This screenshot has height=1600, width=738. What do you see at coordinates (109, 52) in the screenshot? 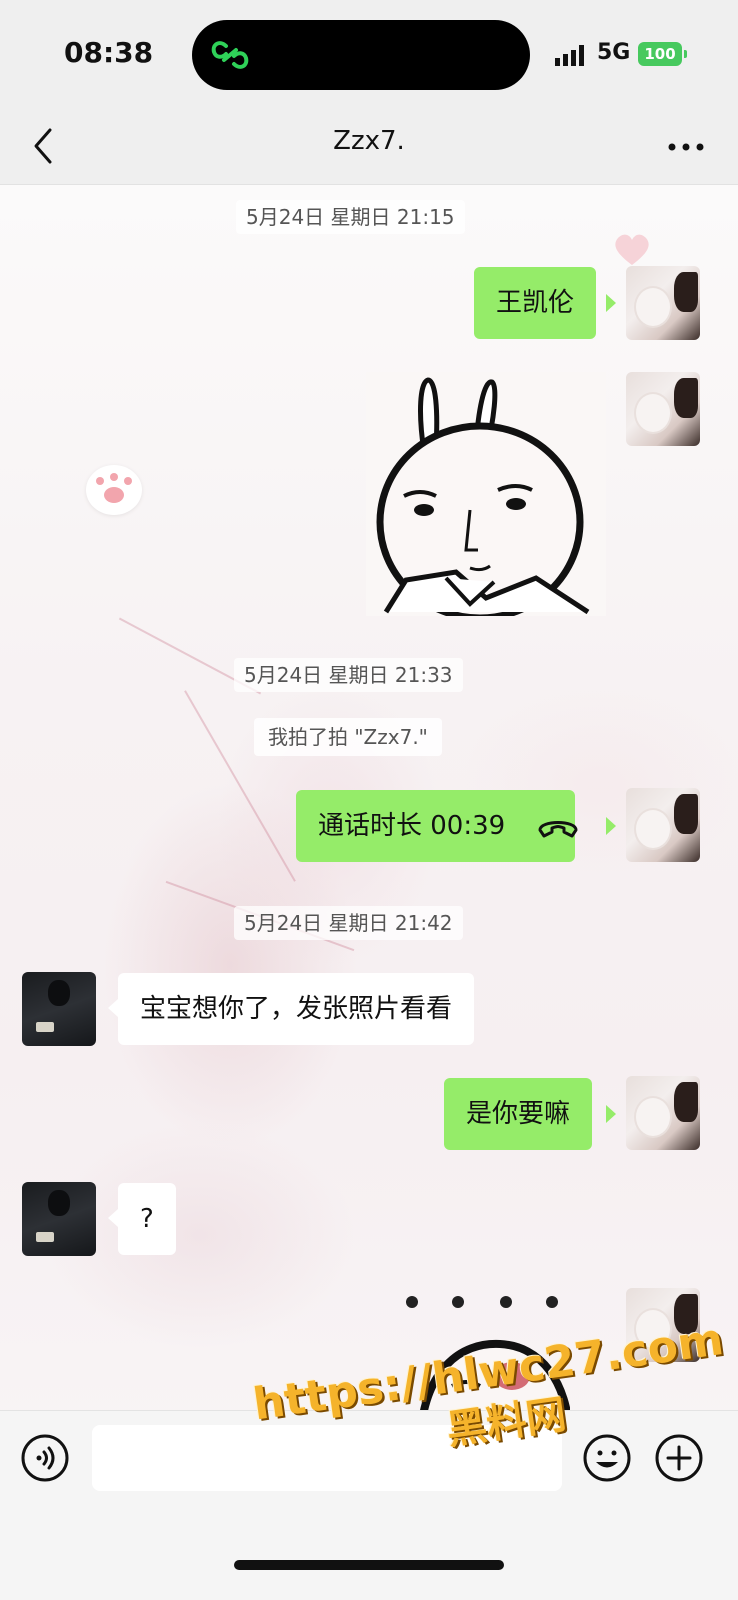
I see `status-time: 08:38` at bounding box center [109, 52].